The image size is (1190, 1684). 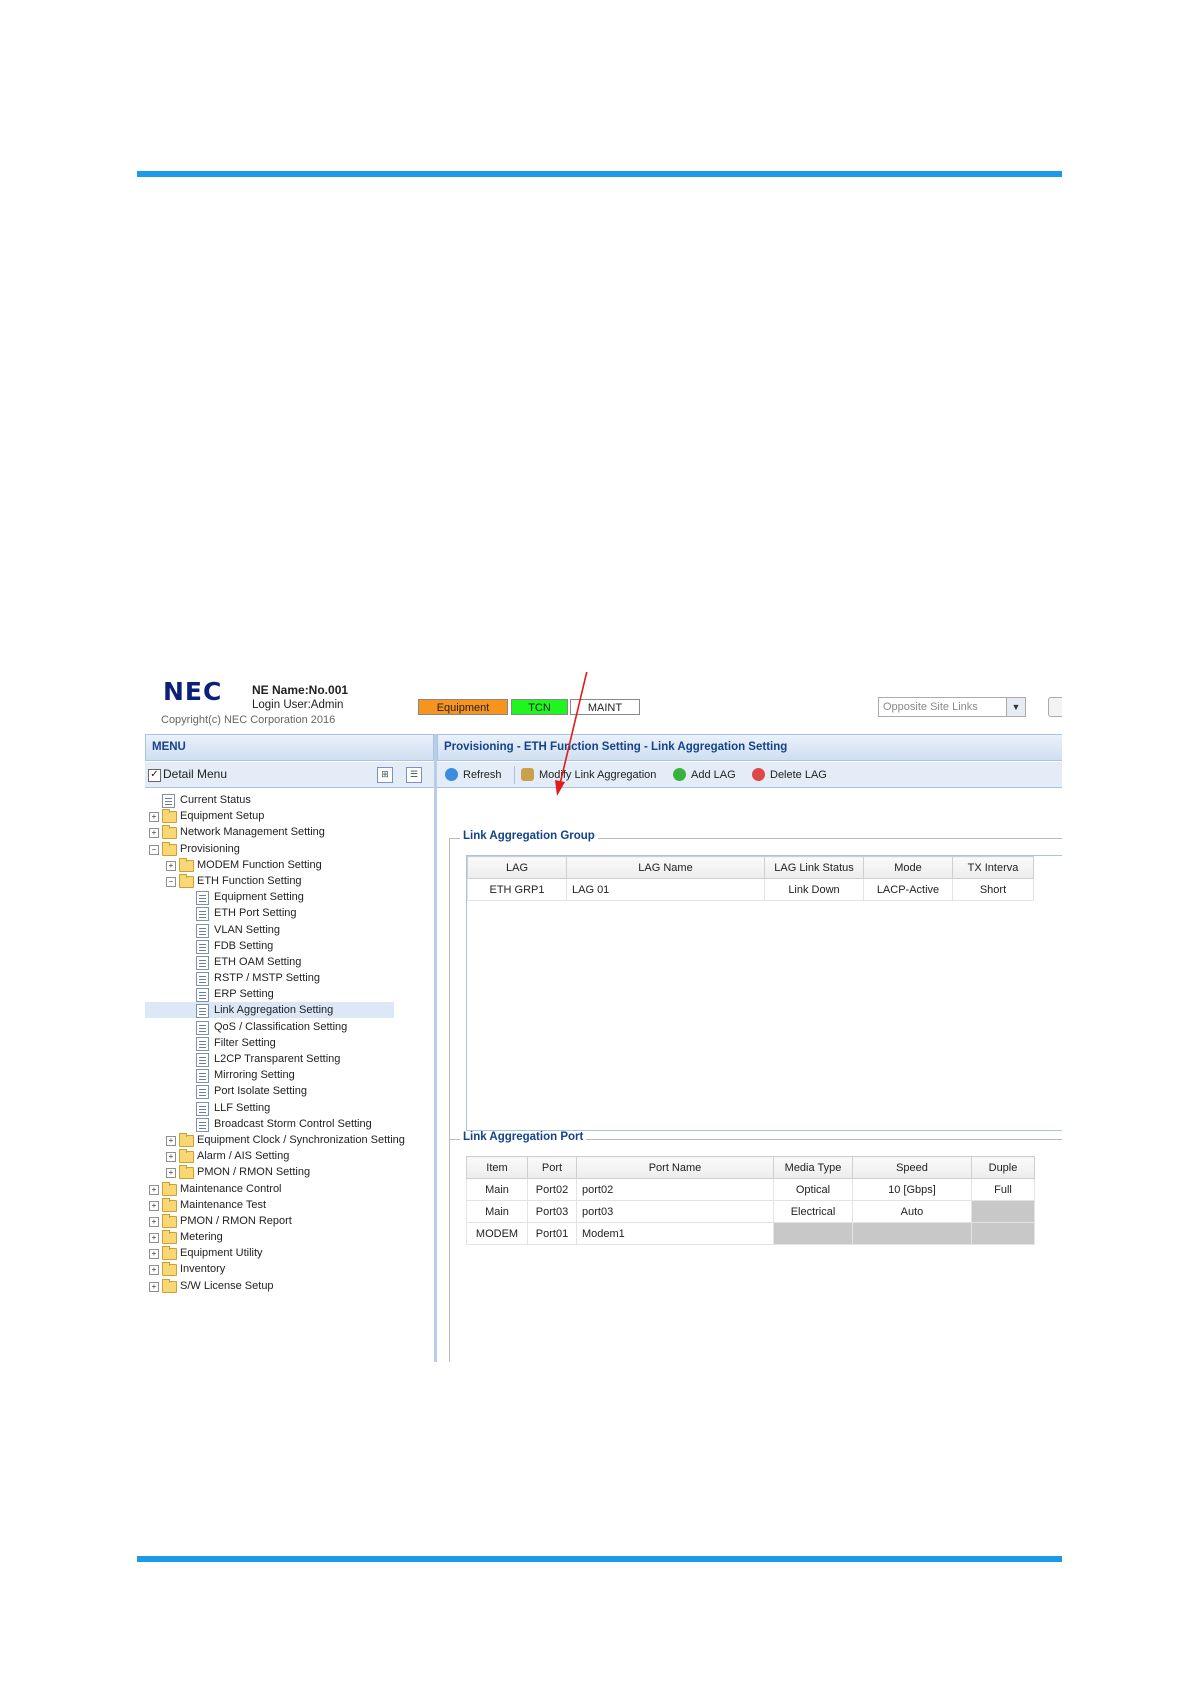 I want to click on top-rule, so click(x=599, y=174).